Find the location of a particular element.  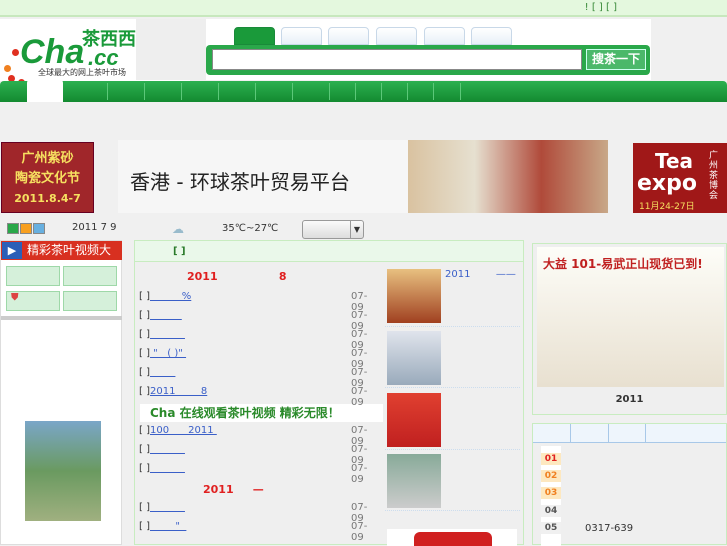

news-link: " ( )" is located at coordinates (168, 353).